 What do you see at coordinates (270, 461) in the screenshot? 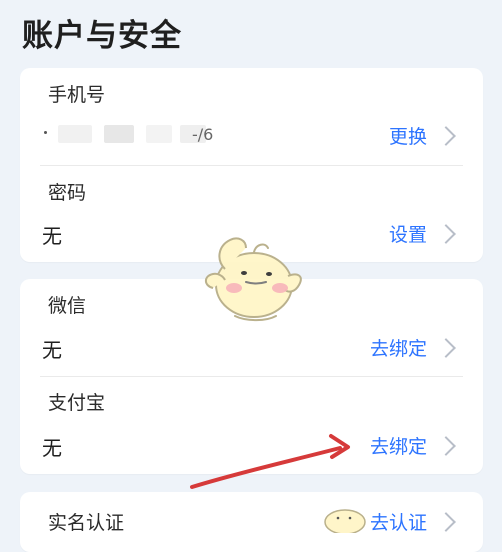
I see `red-arrow-icon` at bounding box center [270, 461].